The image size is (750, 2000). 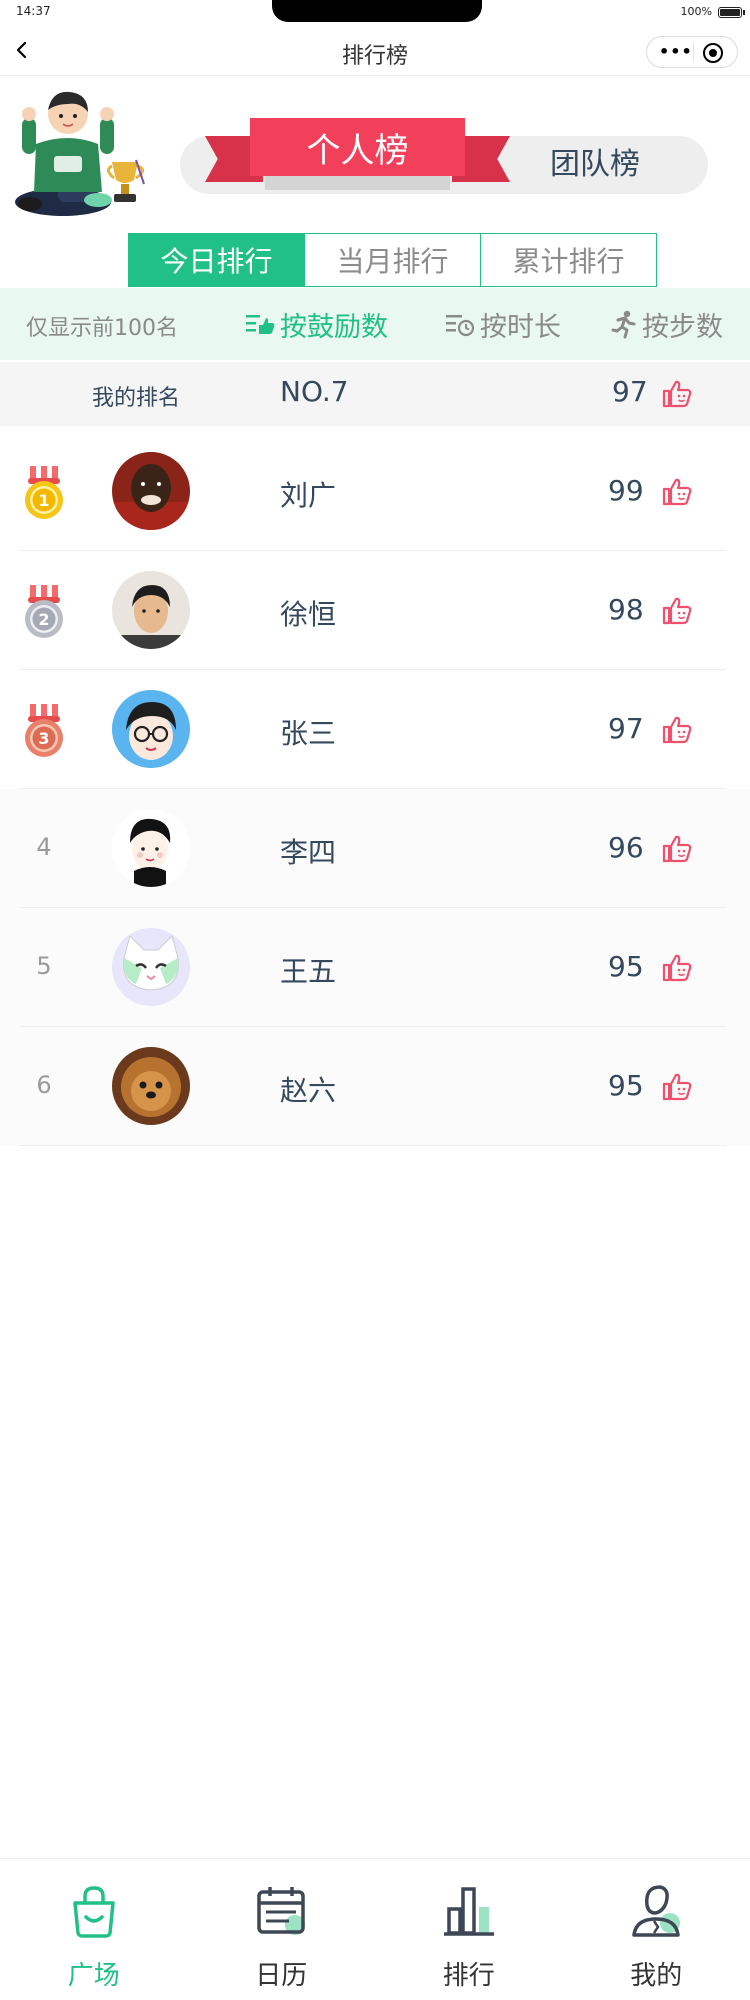 I want to click on board-tab-team: 团队榜, so click(x=595, y=165).